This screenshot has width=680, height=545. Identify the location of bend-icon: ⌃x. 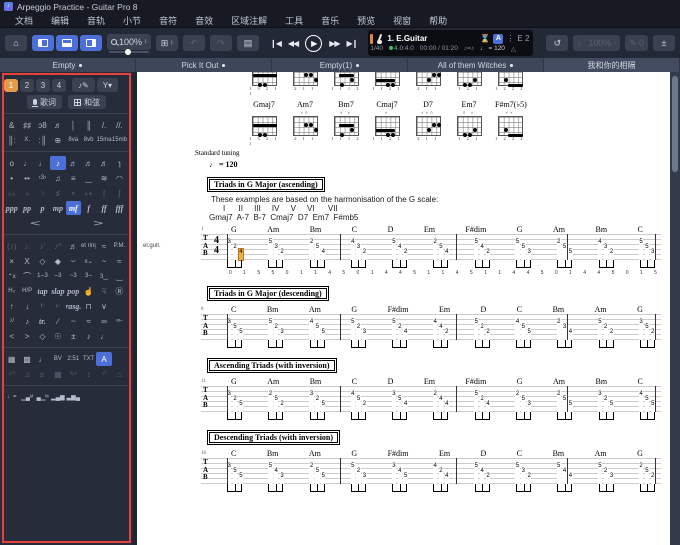
(11, 276).